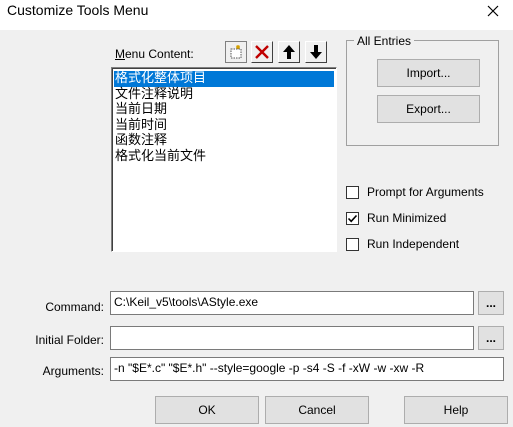 Image resolution: width=513 pixels, height=427 pixels. What do you see at coordinates (384, 41) in the screenshot?
I see `all-entries-title: All Entries` at bounding box center [384, 41].